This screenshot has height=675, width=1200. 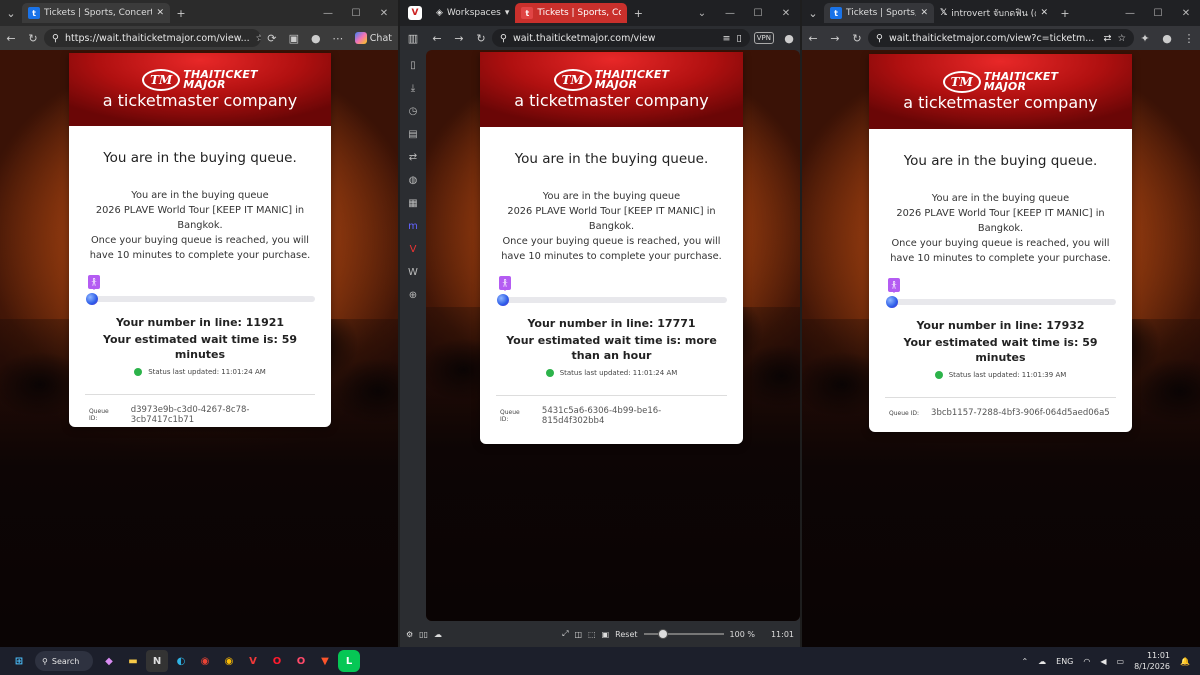 I want to click on settings-icon: ⚙, so click(x=409, y=634).